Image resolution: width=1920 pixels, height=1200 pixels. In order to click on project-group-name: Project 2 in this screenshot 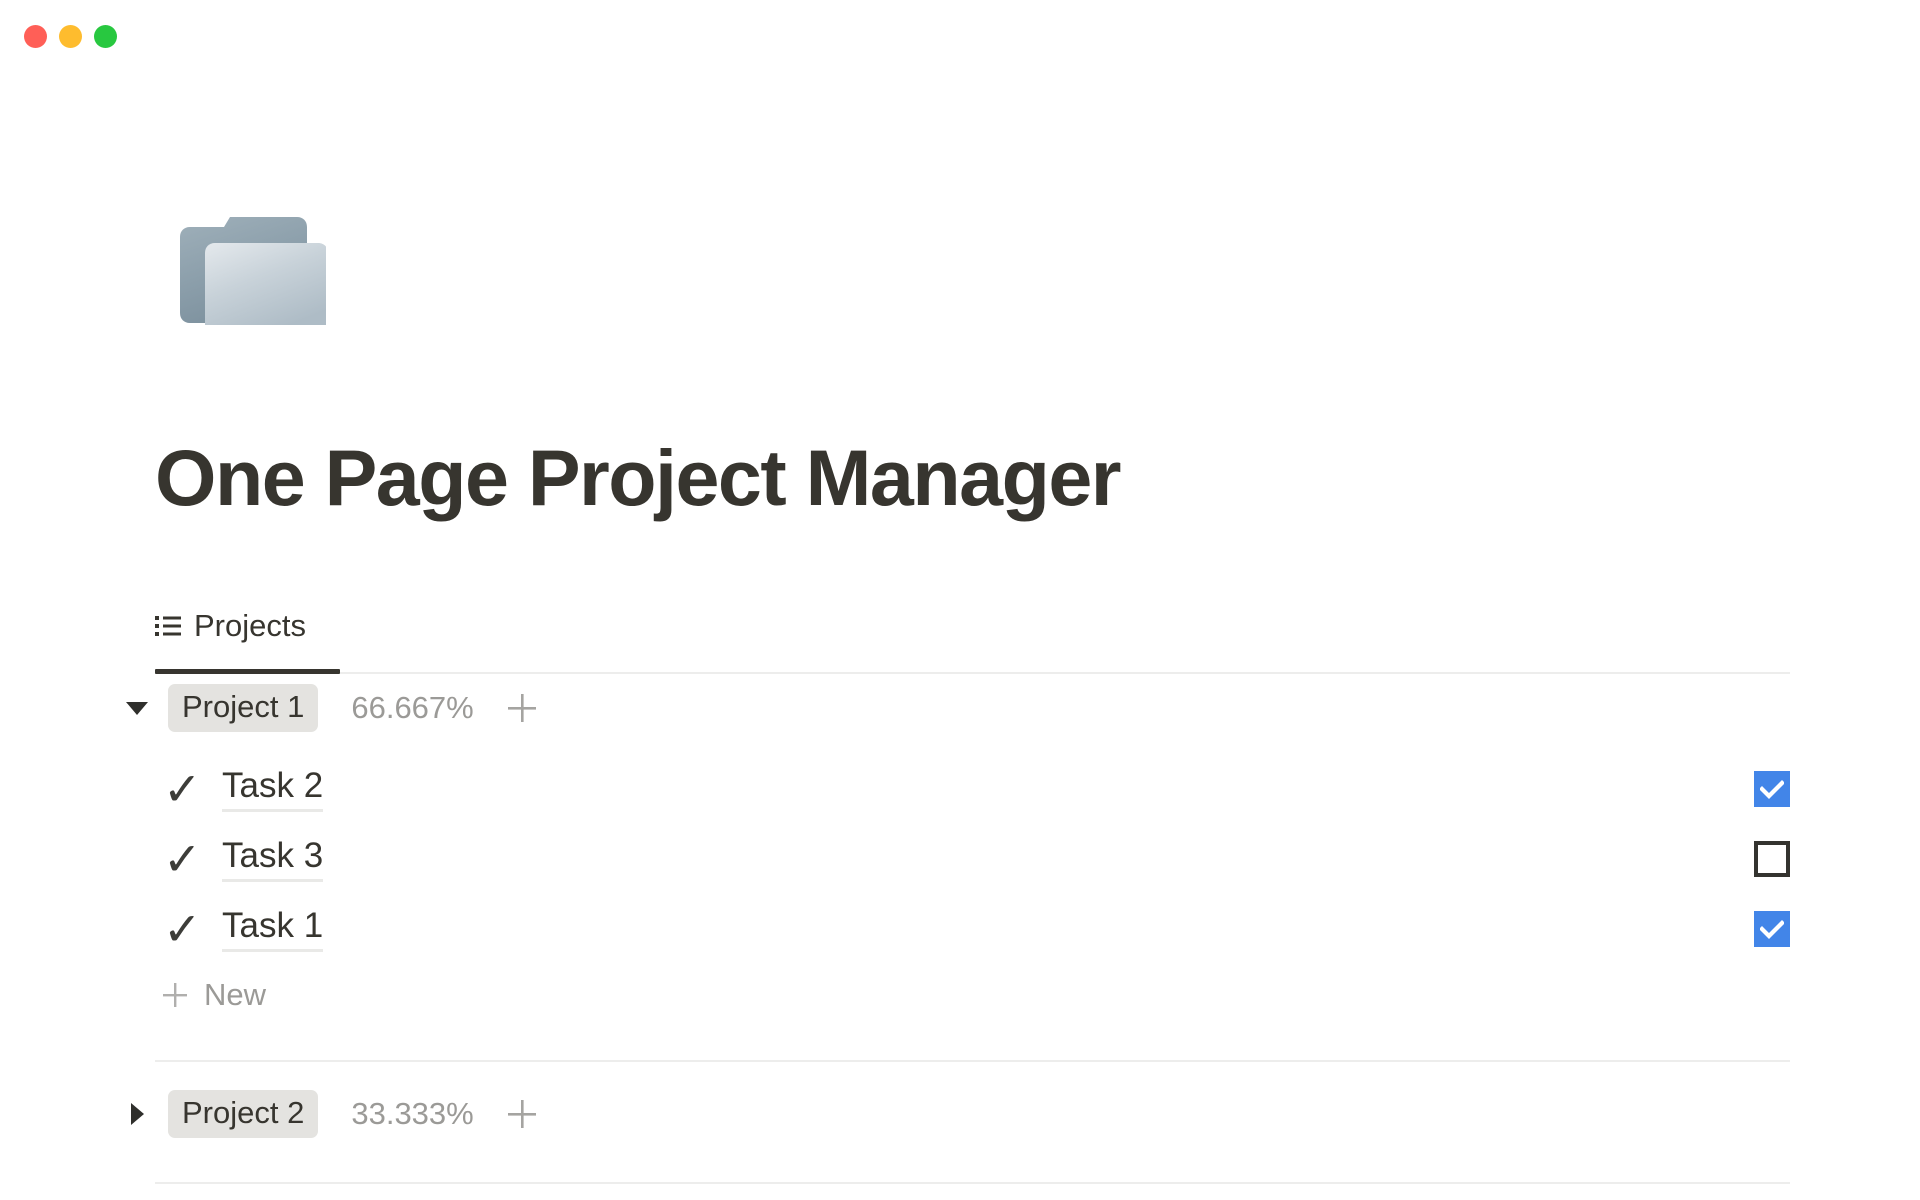, I will do `click(243, 1114)`.